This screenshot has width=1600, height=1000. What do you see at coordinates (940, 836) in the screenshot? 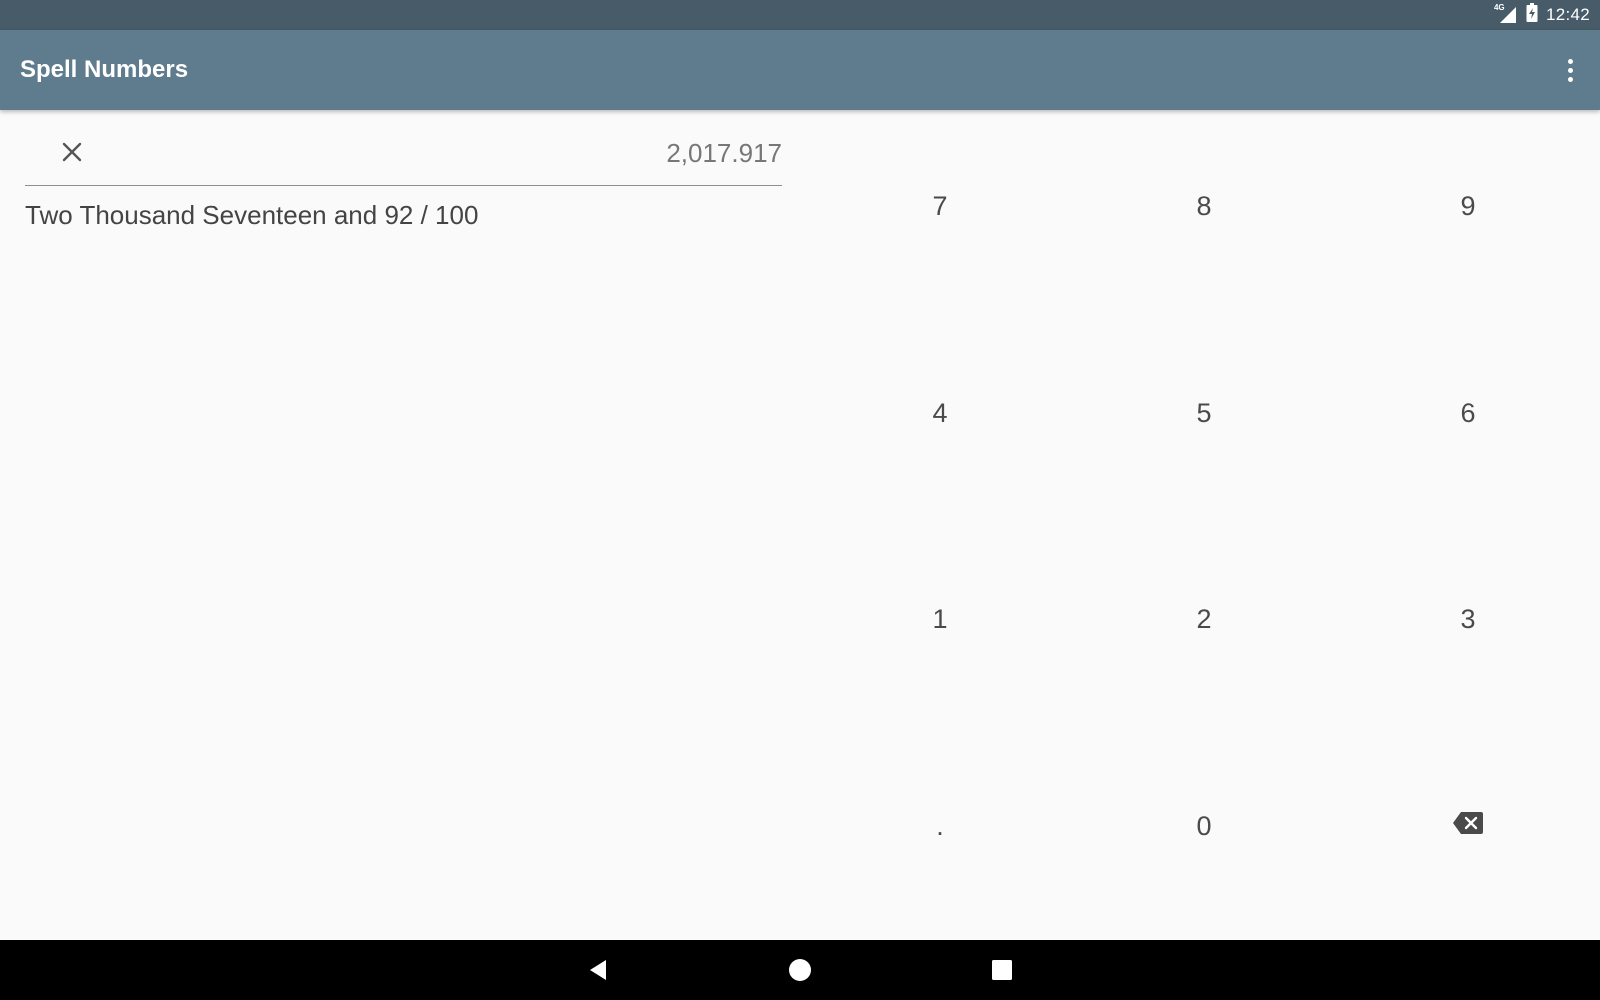
I see `key-decimal: .` at bounding box center [940, 836].